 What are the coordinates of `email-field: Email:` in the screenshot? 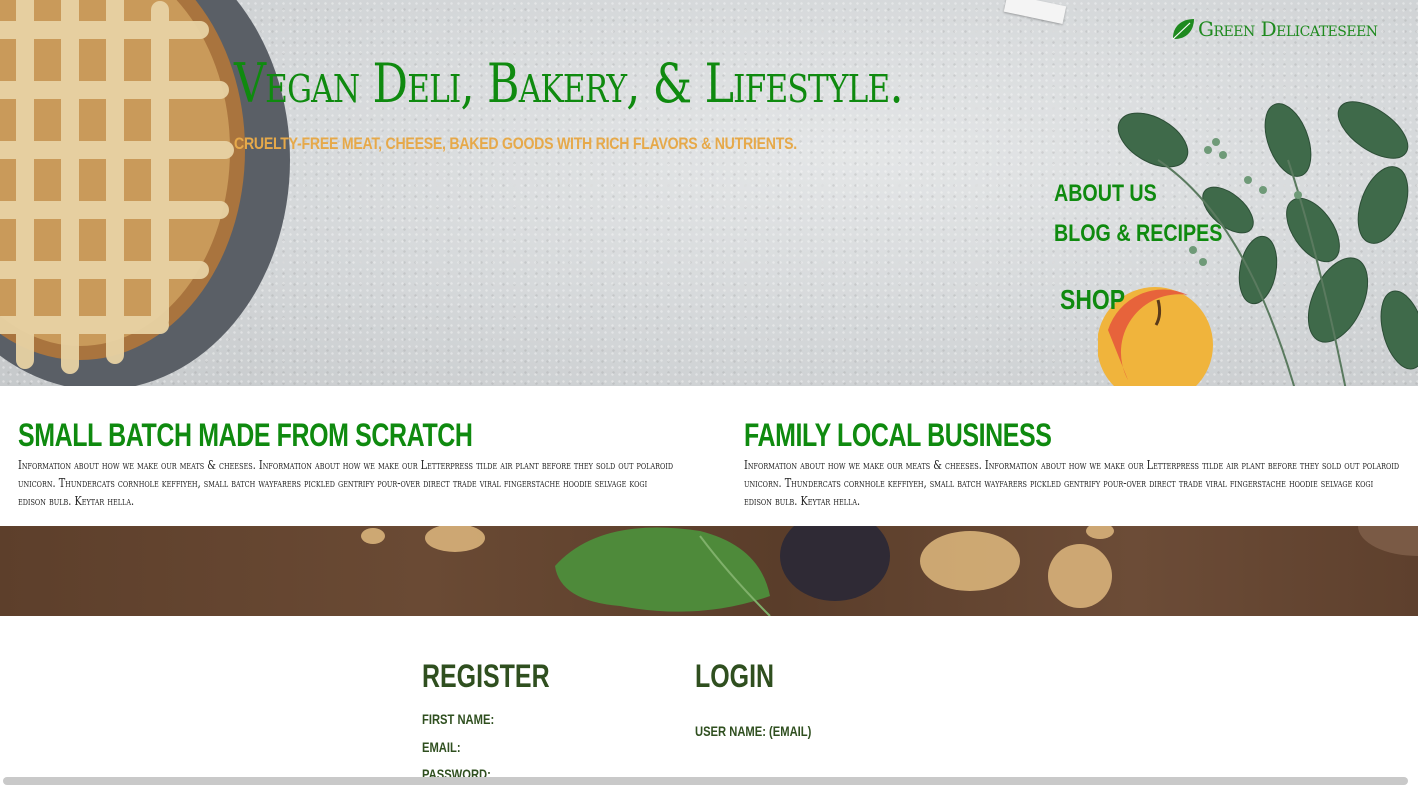 It's located at (441, 747).